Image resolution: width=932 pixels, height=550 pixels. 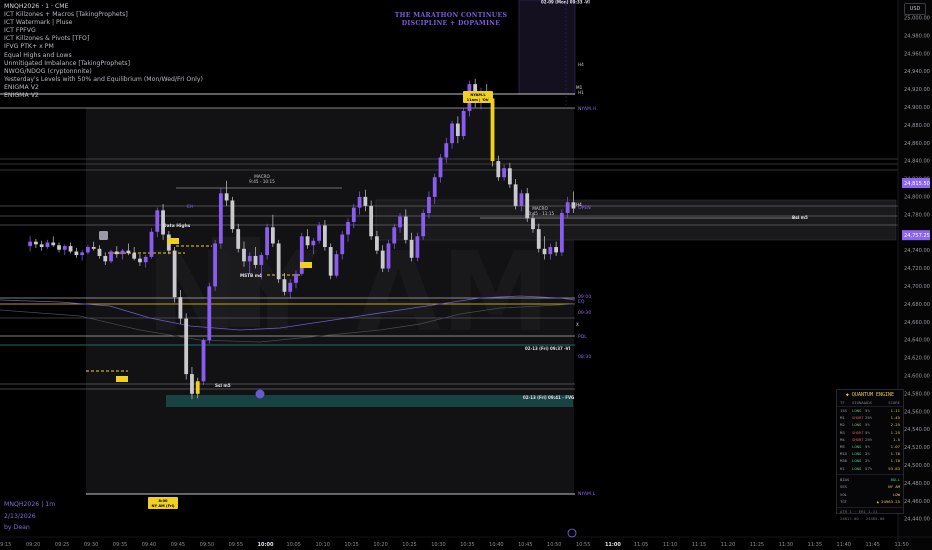 What do you see at coordinates (894, 402) in the screenshot?
I see `header-cell: SCORE` at bounding box center [894, 402].